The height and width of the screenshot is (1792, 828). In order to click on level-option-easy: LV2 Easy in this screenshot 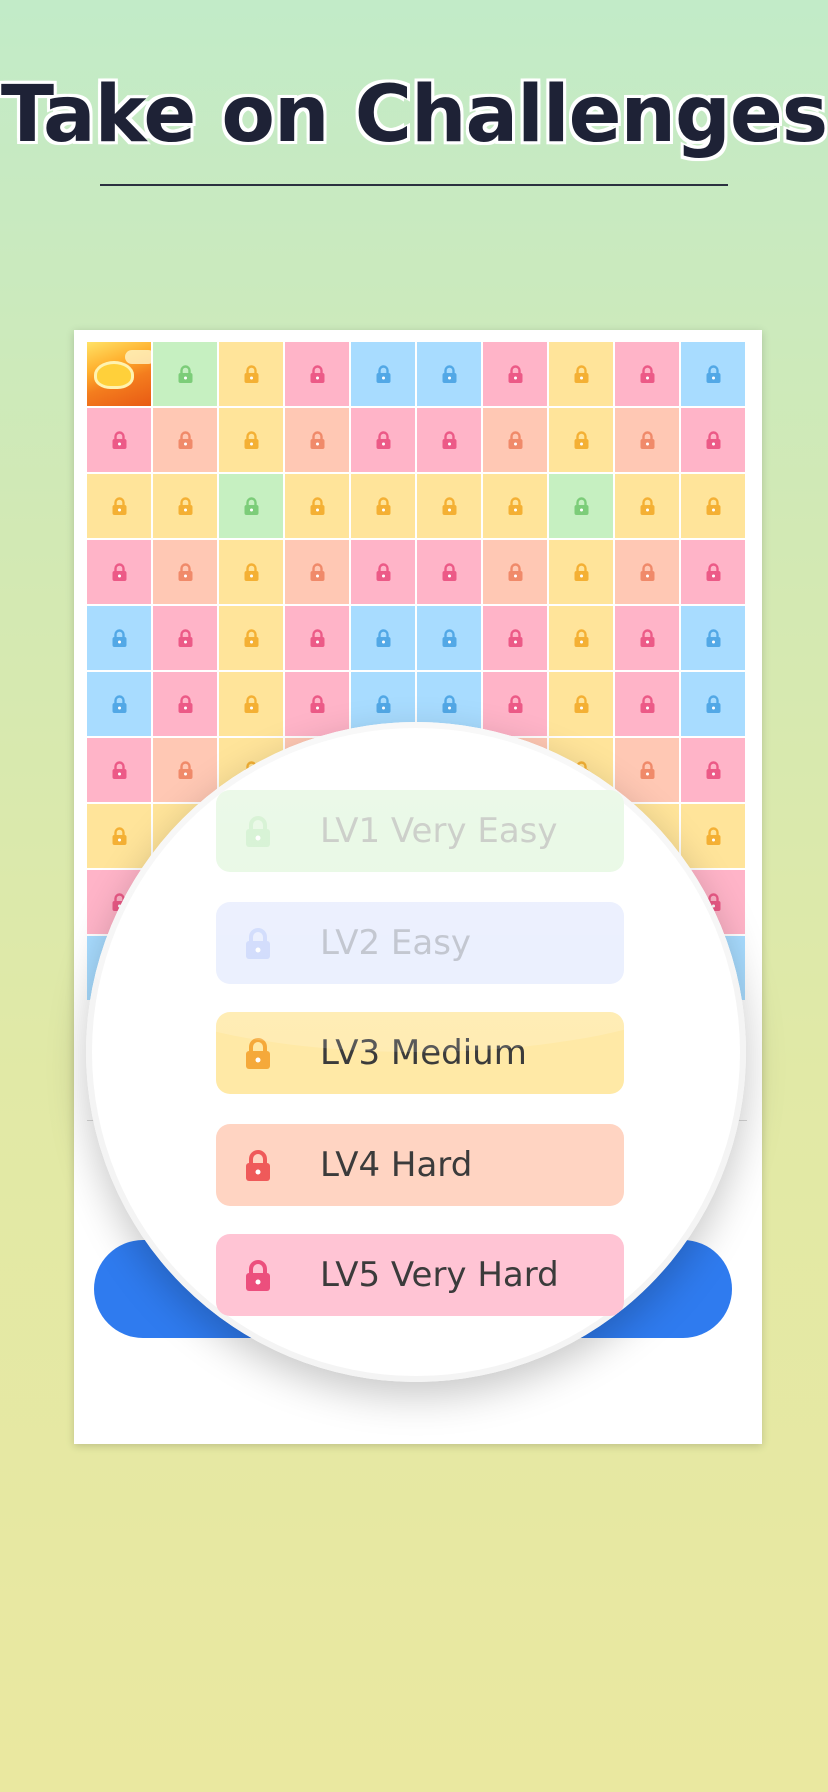, I will do `click(420, 943)`.